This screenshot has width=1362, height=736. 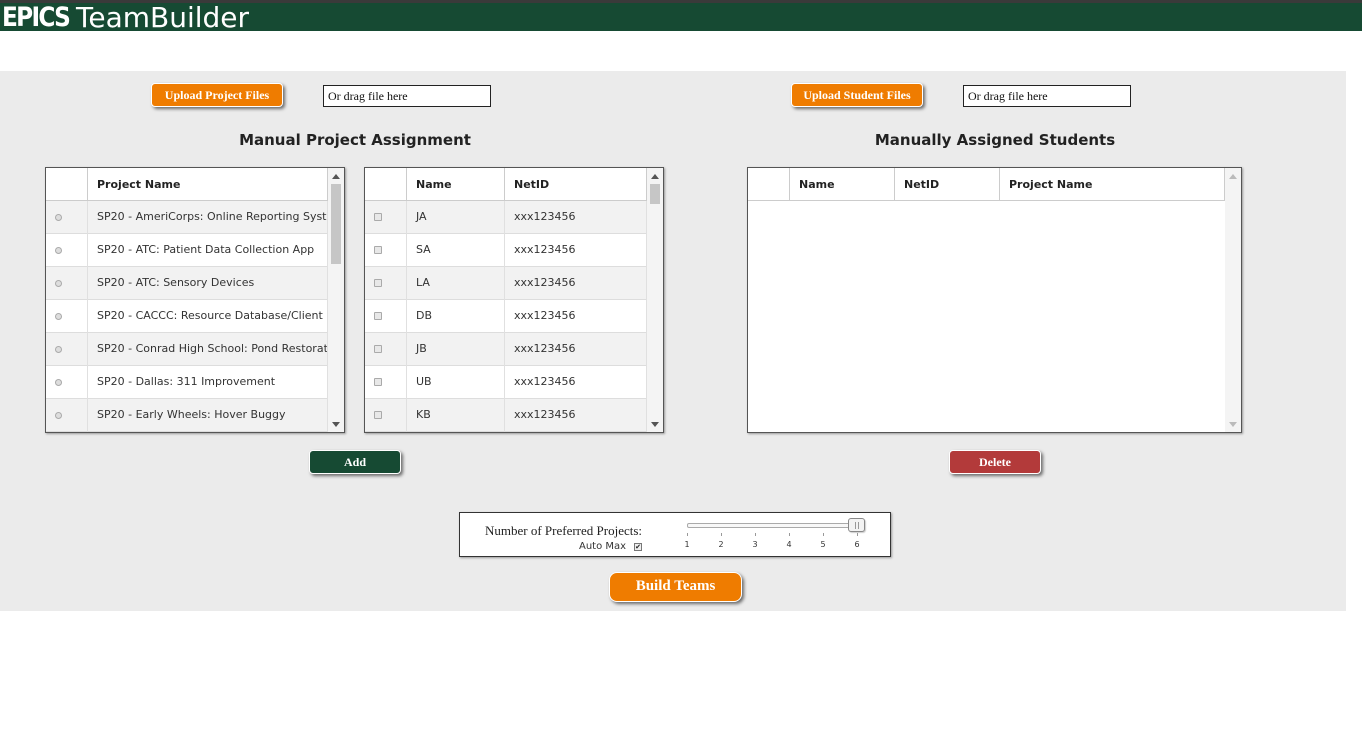 What do you see at coordinates (217, 95) in the screenshot?
I see `upload-project-files-button: Upload Project Files` at bounding box center [217, 95].